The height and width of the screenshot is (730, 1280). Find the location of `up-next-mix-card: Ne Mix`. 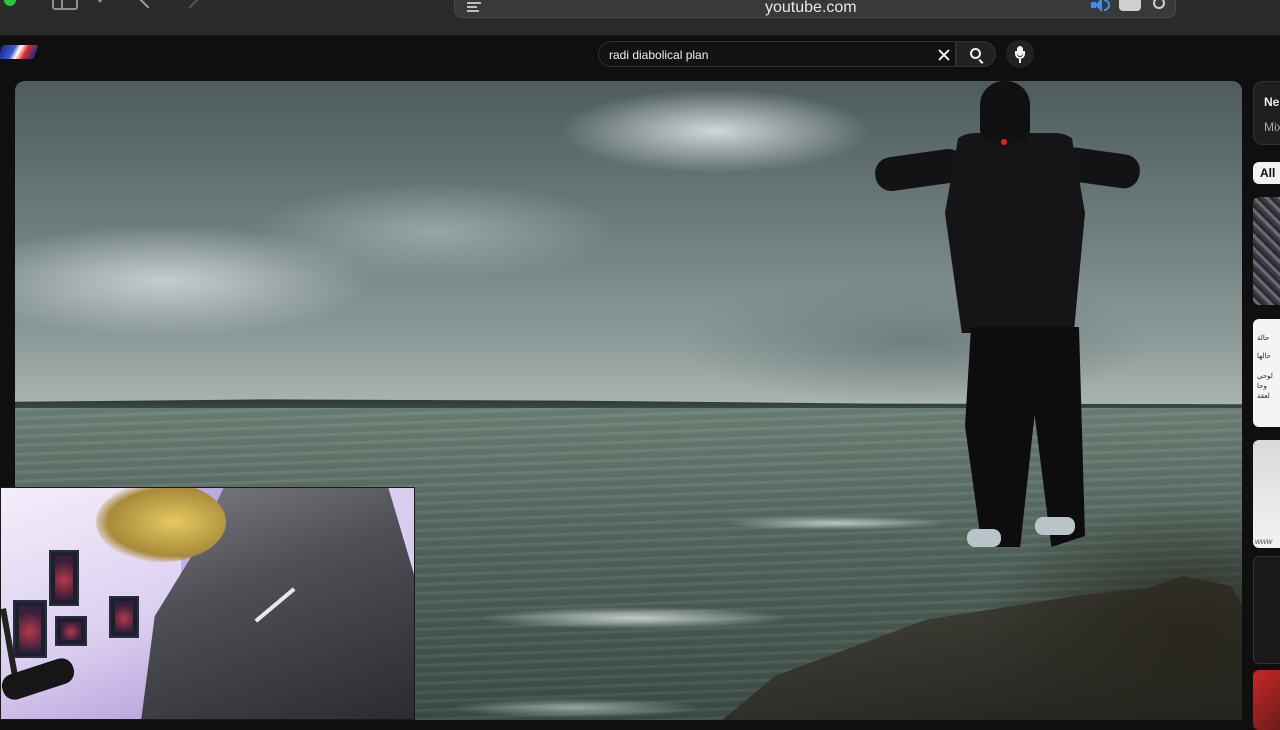

up-next-mix-card: Ne Mix is located at coordinates (1266, 113).